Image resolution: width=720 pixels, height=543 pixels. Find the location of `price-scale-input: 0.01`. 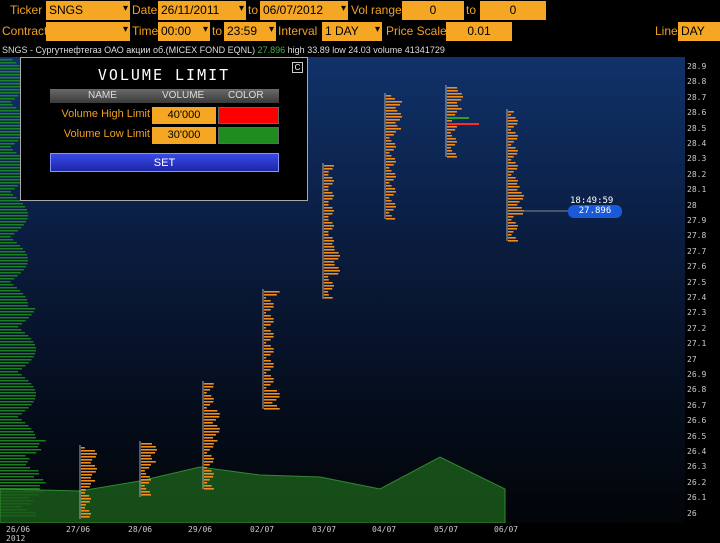

price-scale-input: 0.01 is located at coordinates (479, 31).